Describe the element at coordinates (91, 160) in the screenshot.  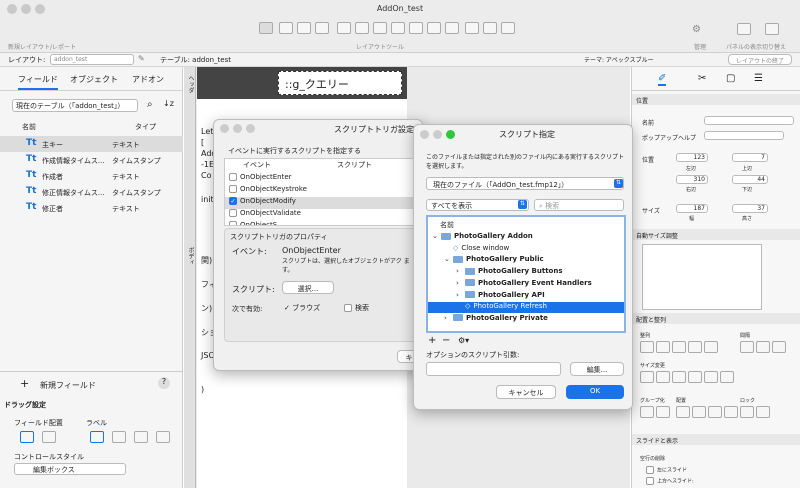
I see `field-row: Tt 作成情報タイムス... タイムスタンプ` at that location.